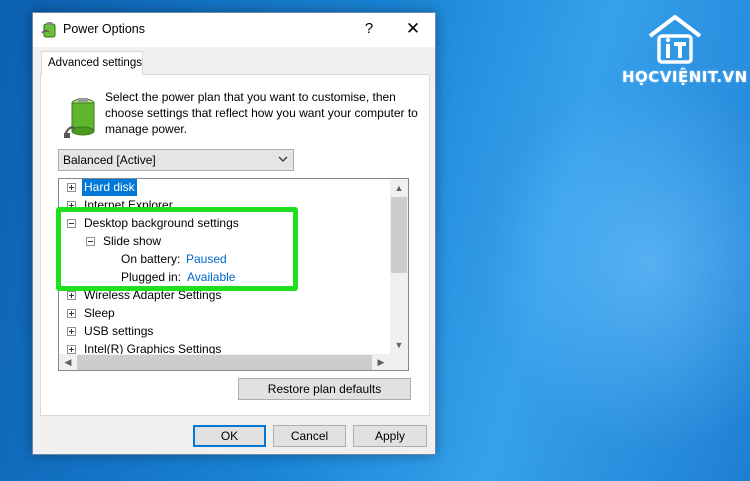  What do you see at coordinates (369, 29) in the screenshot?
I see `help-button: ?` at bounding box center [369, 29].